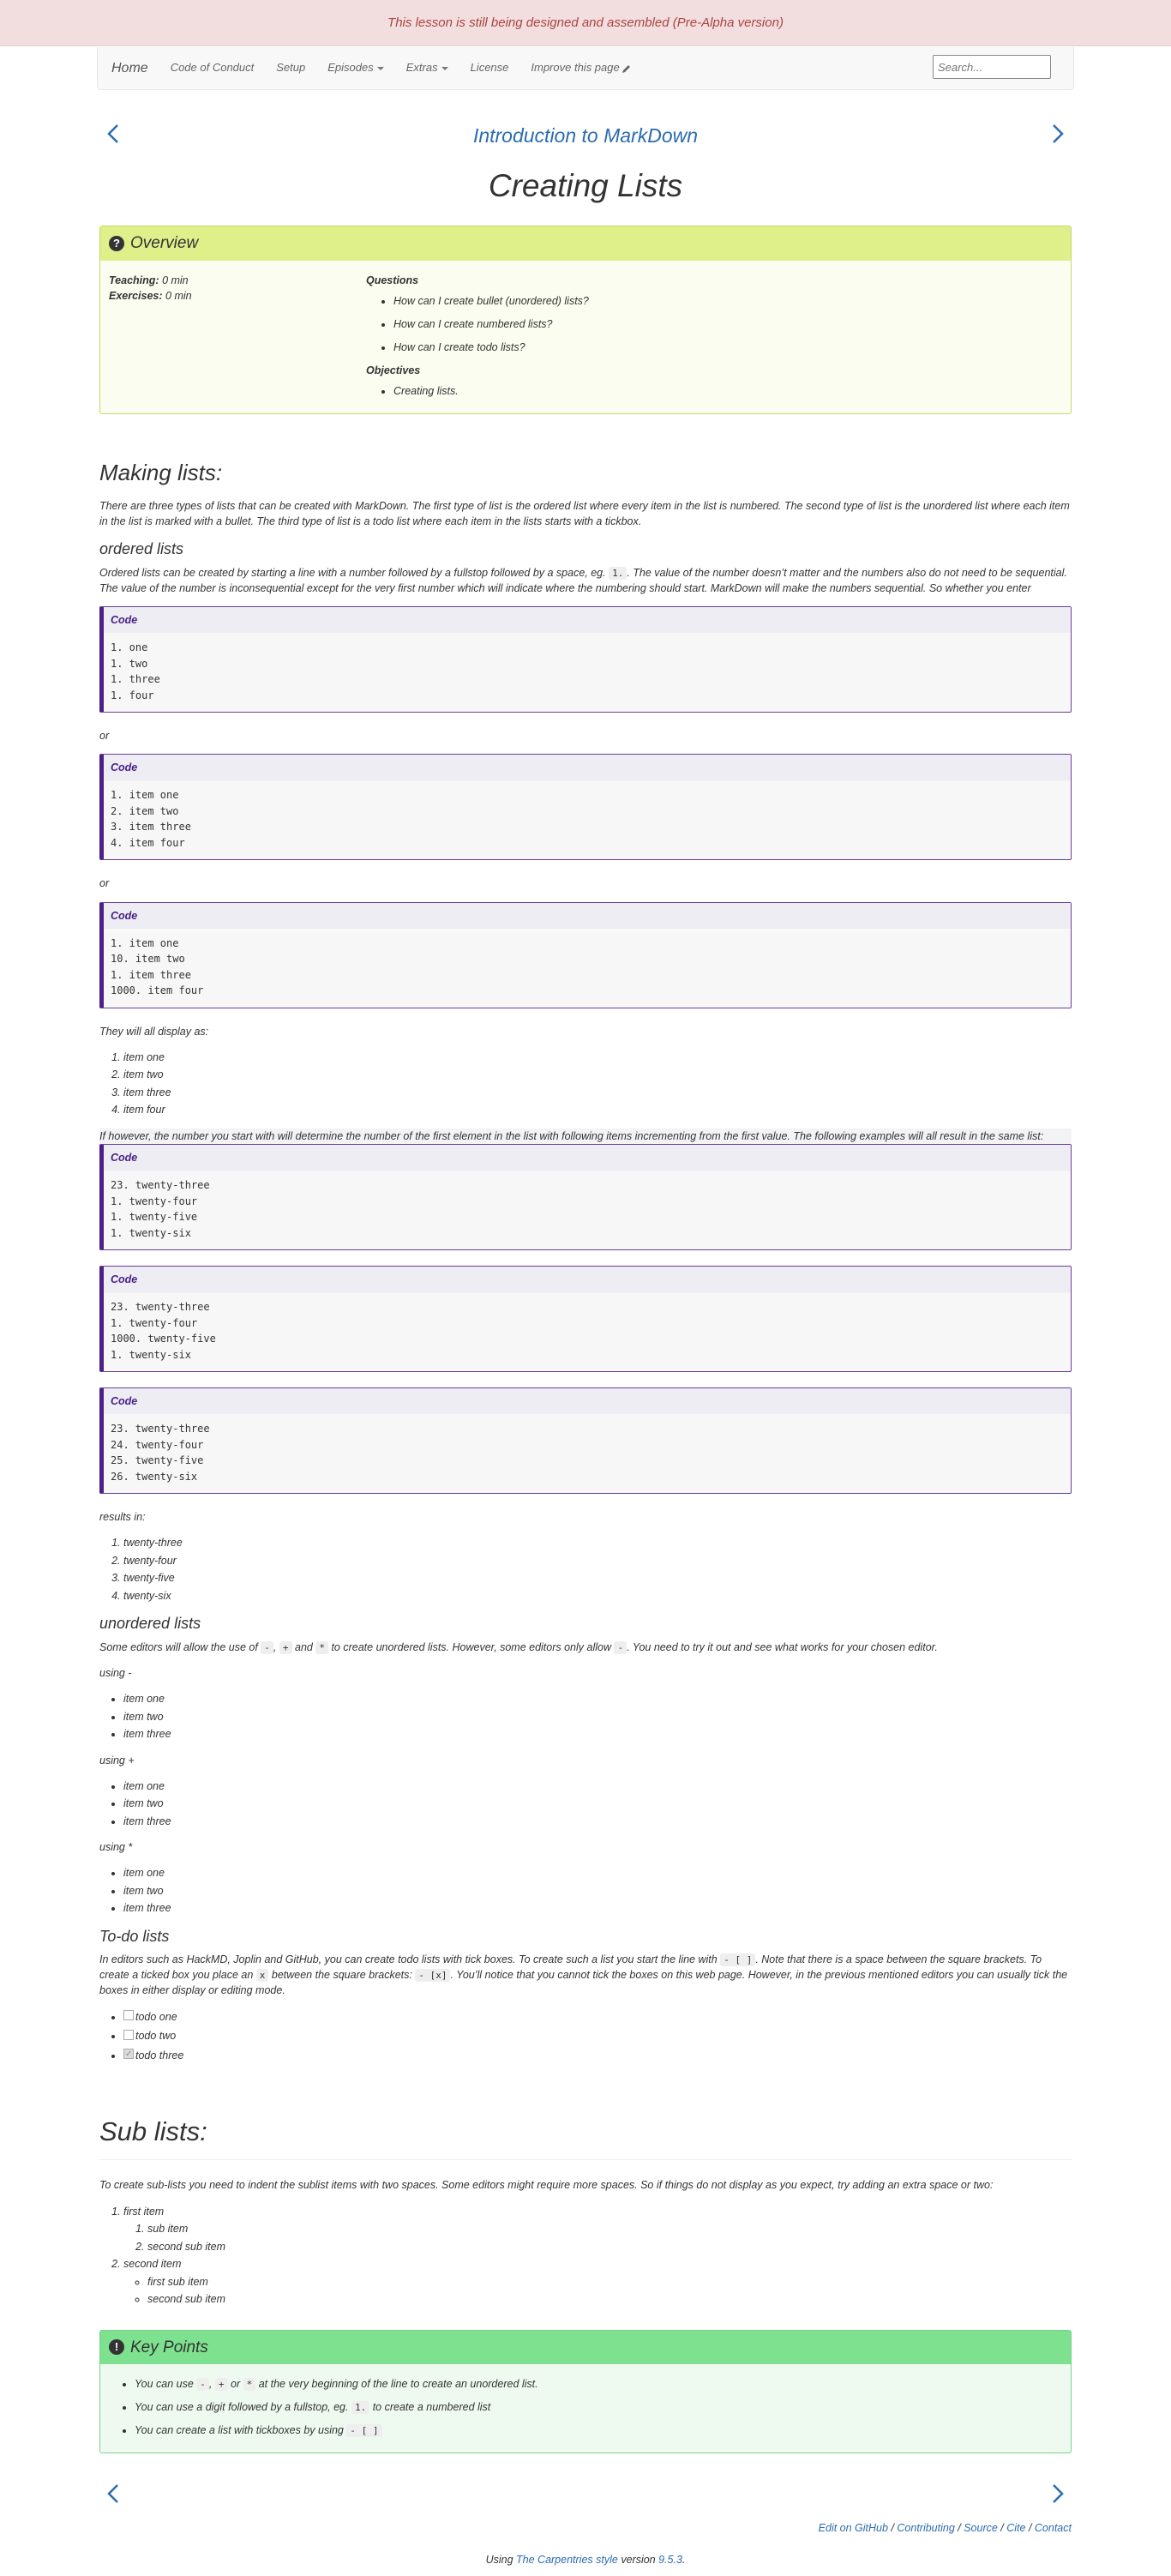 Image resolution: width=1171 pixels, height=2576 pixels. What do you see at coordinates (178, 1646) in the screenshot?
I see `text-span: Some editors will allow the use of` at bounding box center [178, 1646].